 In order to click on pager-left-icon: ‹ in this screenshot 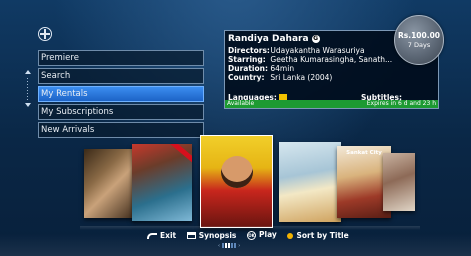, I will do `click(219, 246)`.